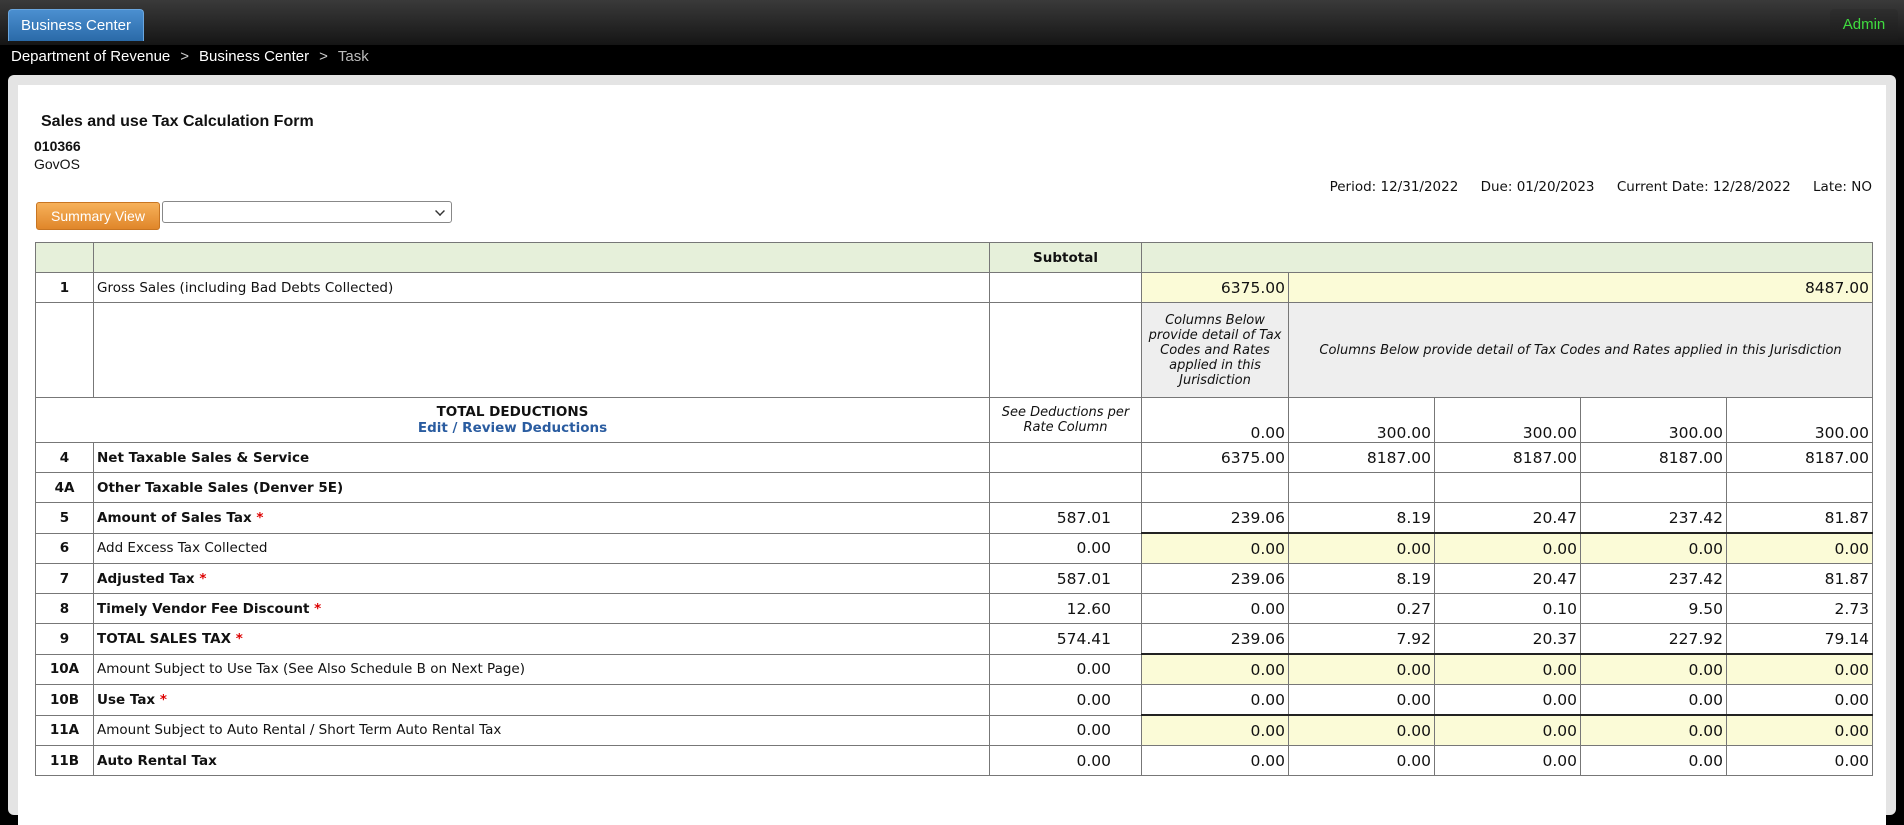  Describe the element at coordinates (1703, 187) in the screenshot. I see `current-date-text: Current Date: 12/28/2022` at that location.